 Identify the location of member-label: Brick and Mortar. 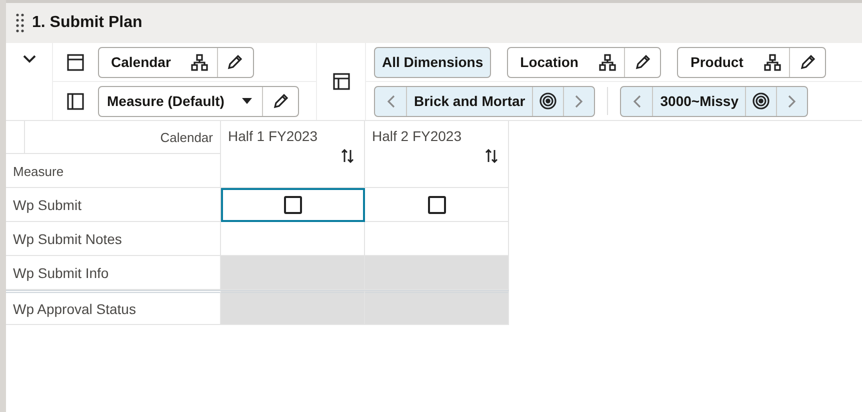
(469, 101).